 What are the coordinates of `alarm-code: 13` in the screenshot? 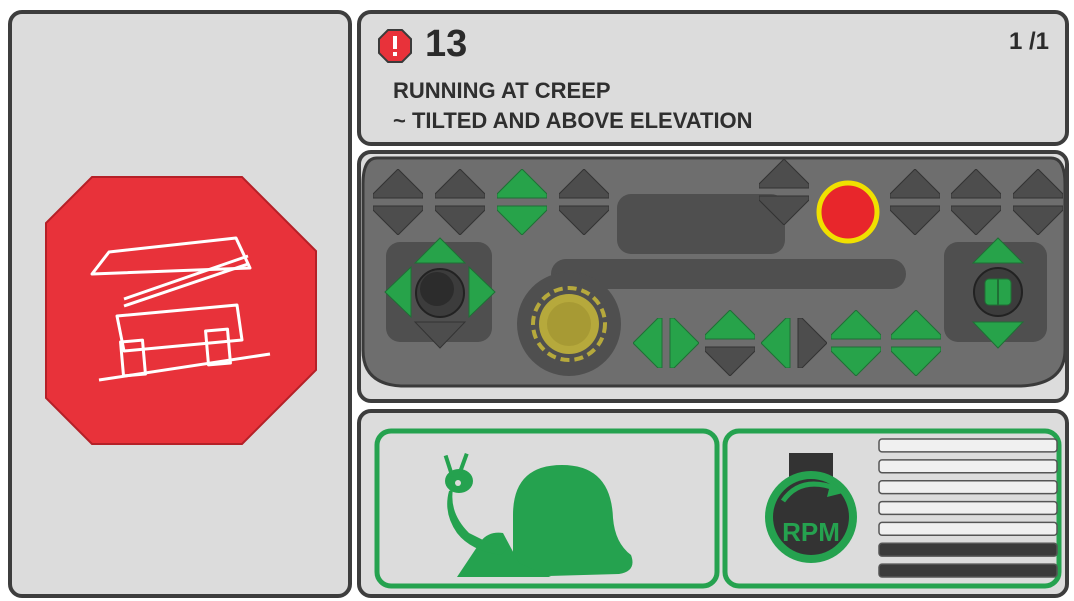 It's located at (446, 44).